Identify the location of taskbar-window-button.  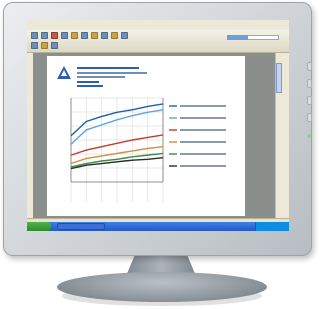
(81, 226).